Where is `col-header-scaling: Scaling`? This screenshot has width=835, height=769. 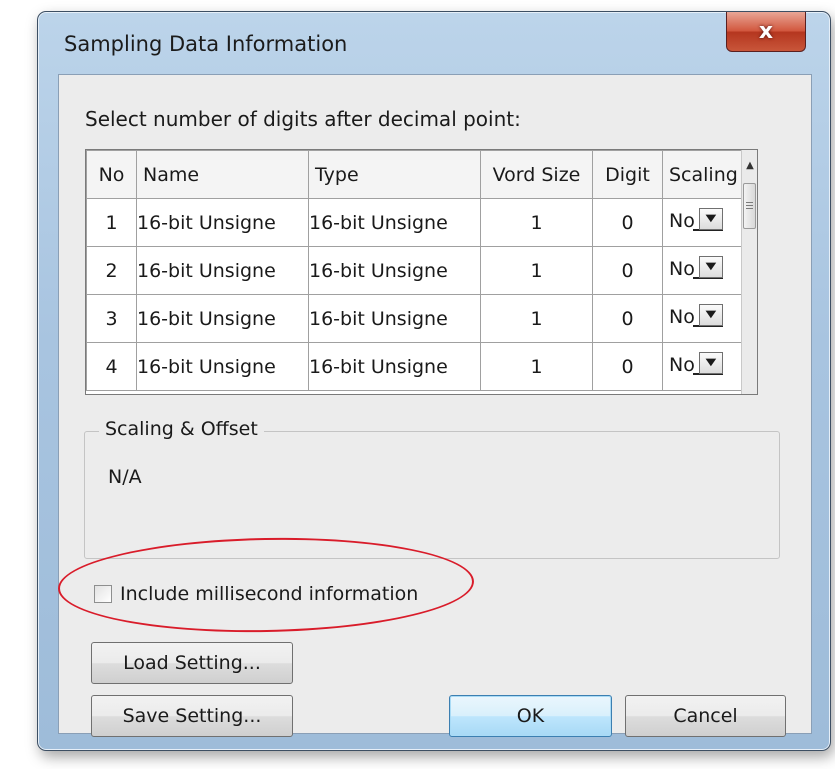 col-header-scaling: Scaling is located at coordinates (702, 174).